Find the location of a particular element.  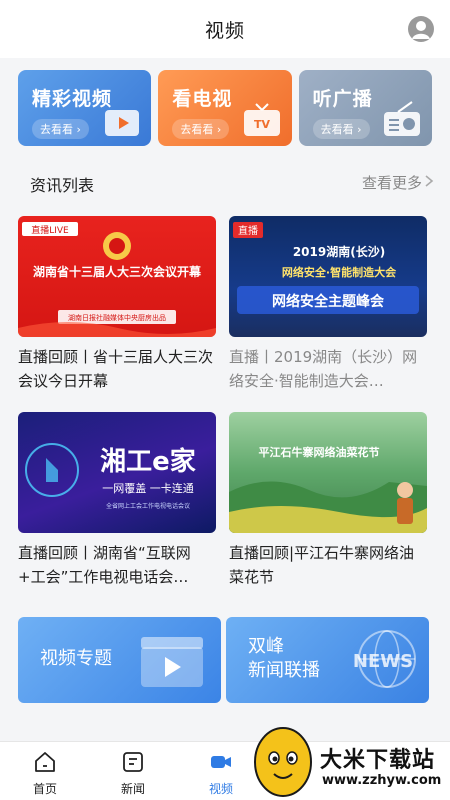

live-badge: 直播 is located at coordinates (248, 230).